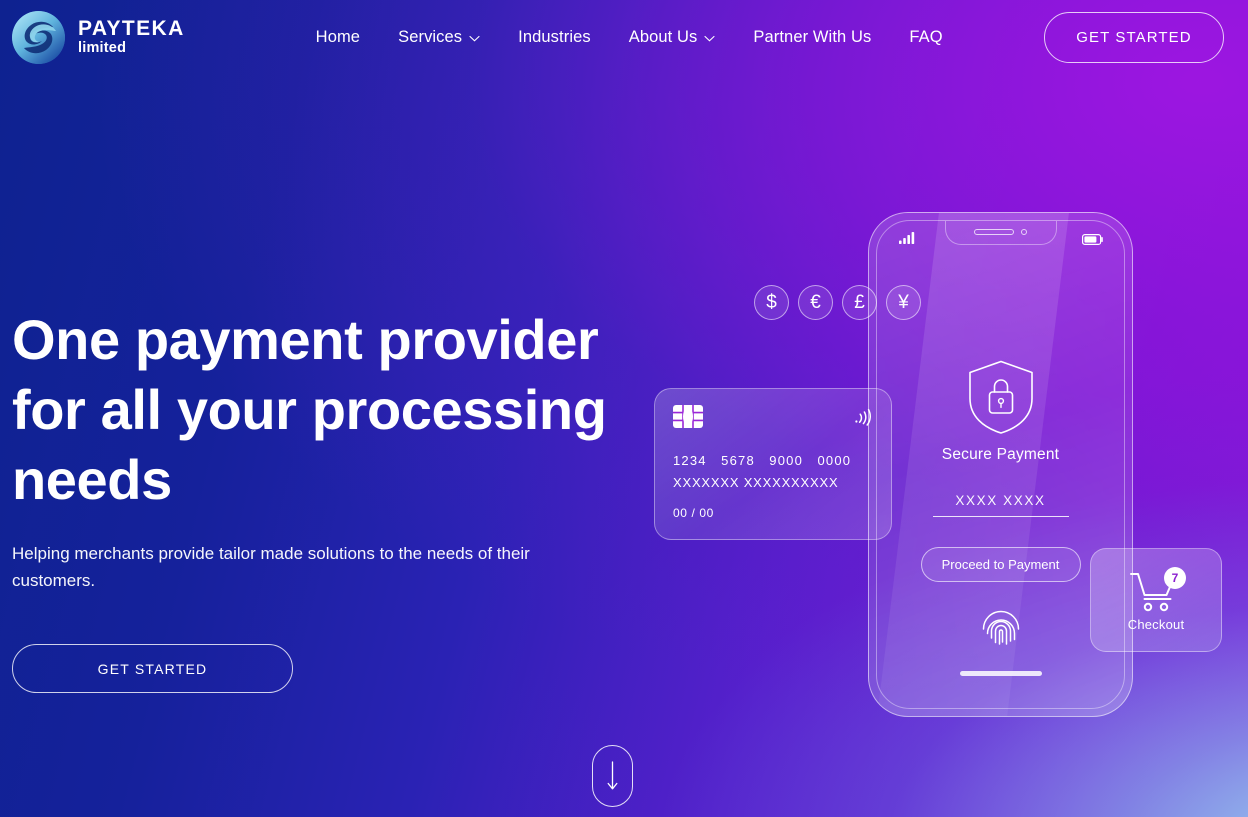 This screenshot has width=1248, height=817. Describe the element at coordinates (1024, 232) in the screenshot. I see `front-camera-icon` at that location.